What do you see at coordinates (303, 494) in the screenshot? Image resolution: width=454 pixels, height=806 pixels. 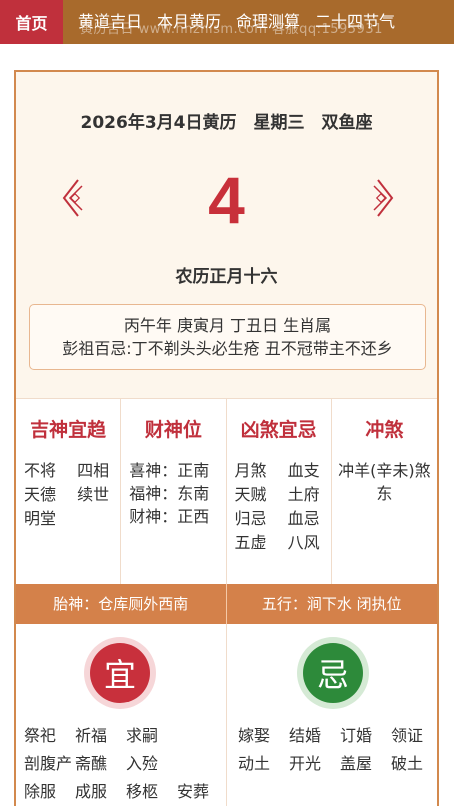 I see `xiongsha-item: 土府` at bounding box center [303, 494].